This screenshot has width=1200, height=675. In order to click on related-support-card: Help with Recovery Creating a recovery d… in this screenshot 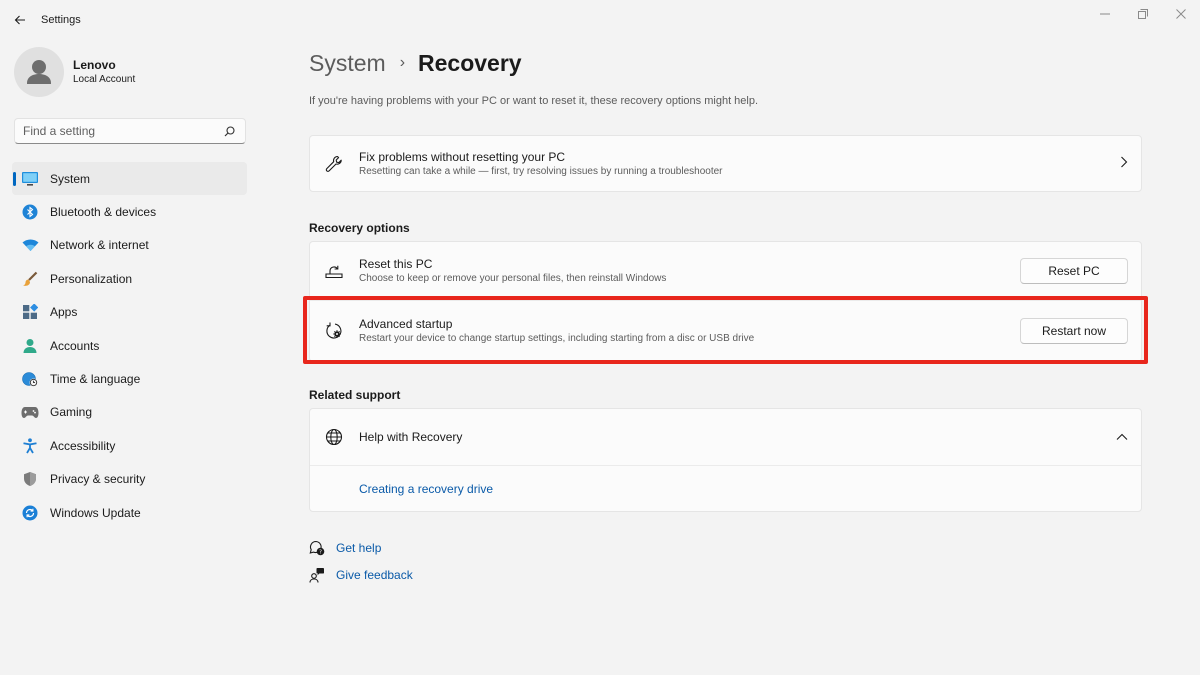, I will do `click(725, 460)`.